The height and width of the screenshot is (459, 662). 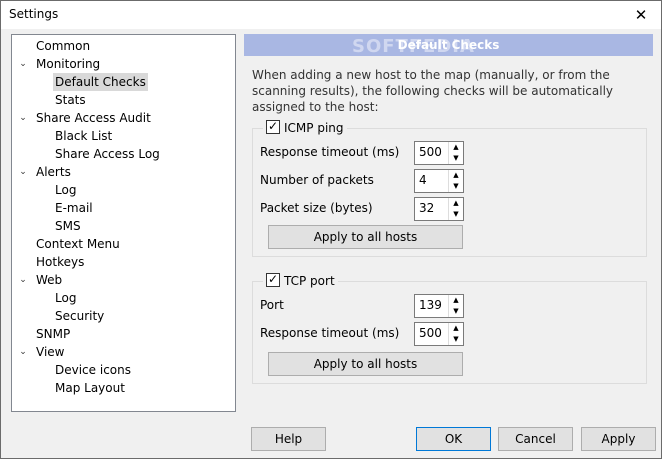 What do you see at coordinates (84, 136) in the screenshot?
I see `tree-item-label: Black List` at bounding box center [84, 136].